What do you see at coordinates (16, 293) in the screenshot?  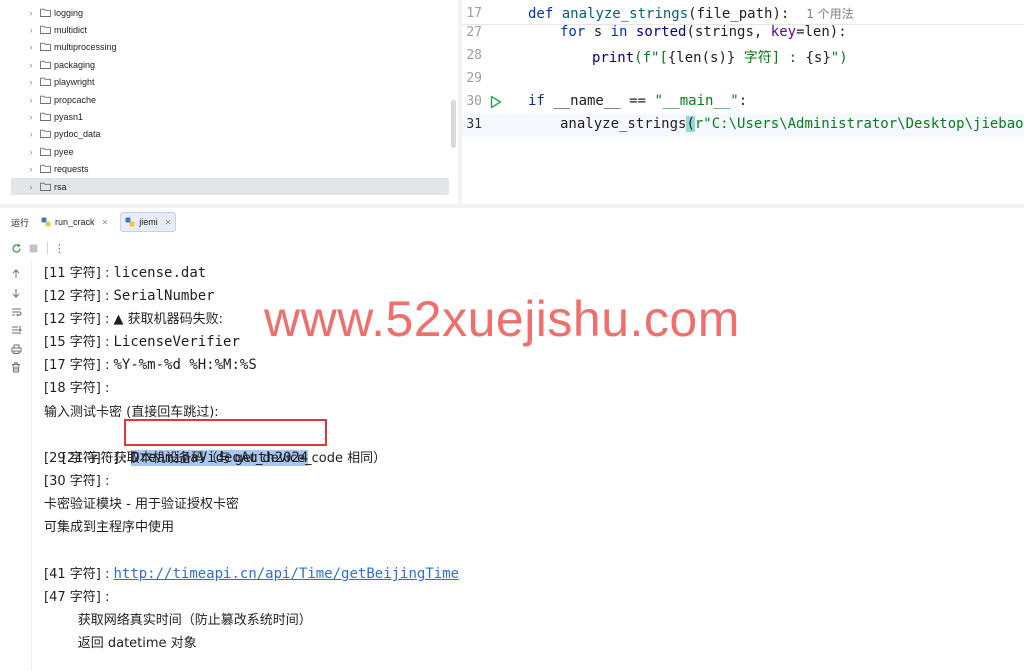 I see `arrow-down-icon` at bounding box center [16, 293].